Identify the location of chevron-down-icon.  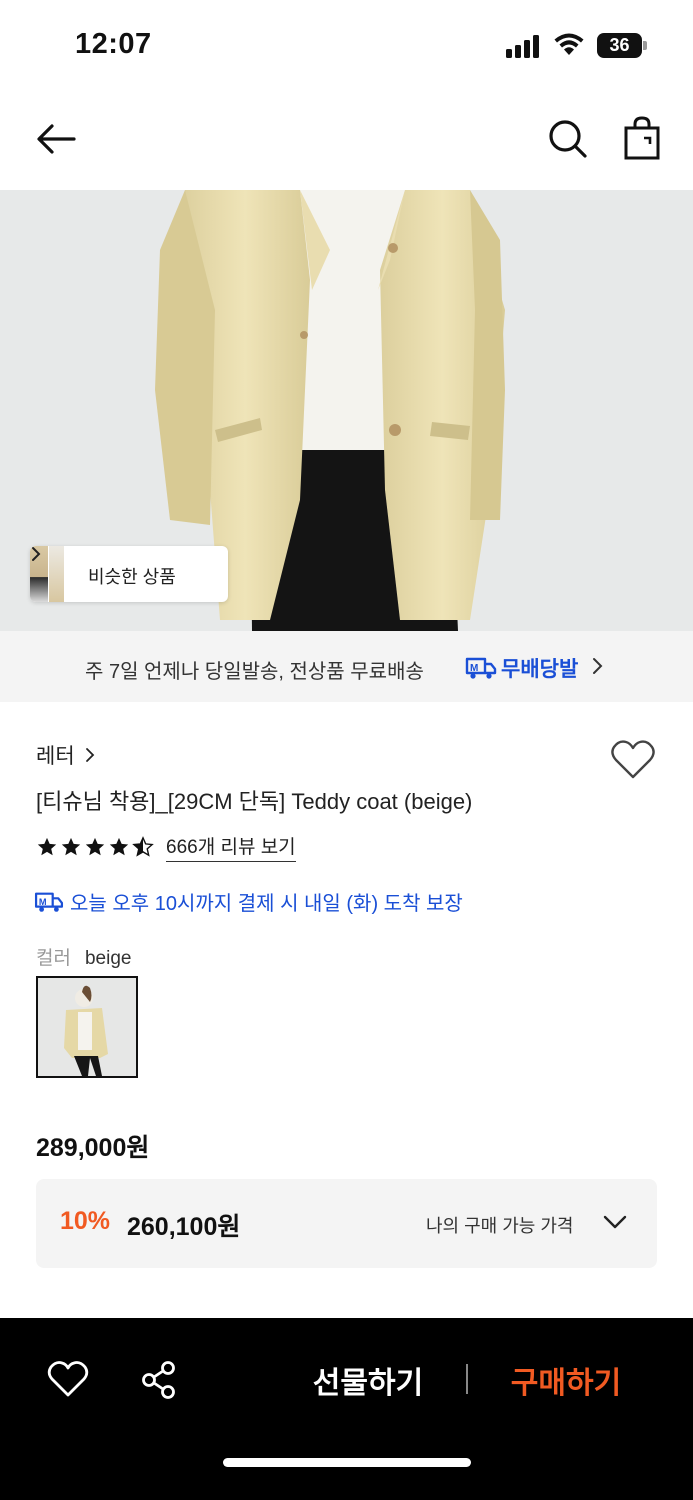
(615, 1222).